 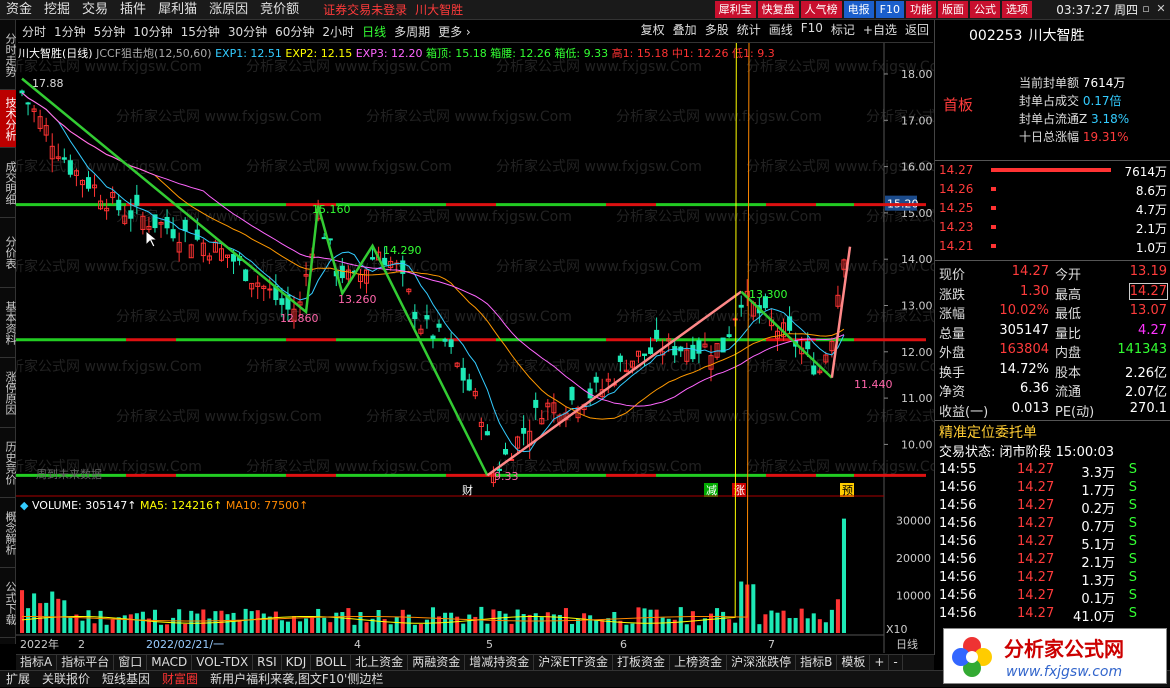 I want to click on price-tick: 13.00, so click(x=917, y=306).